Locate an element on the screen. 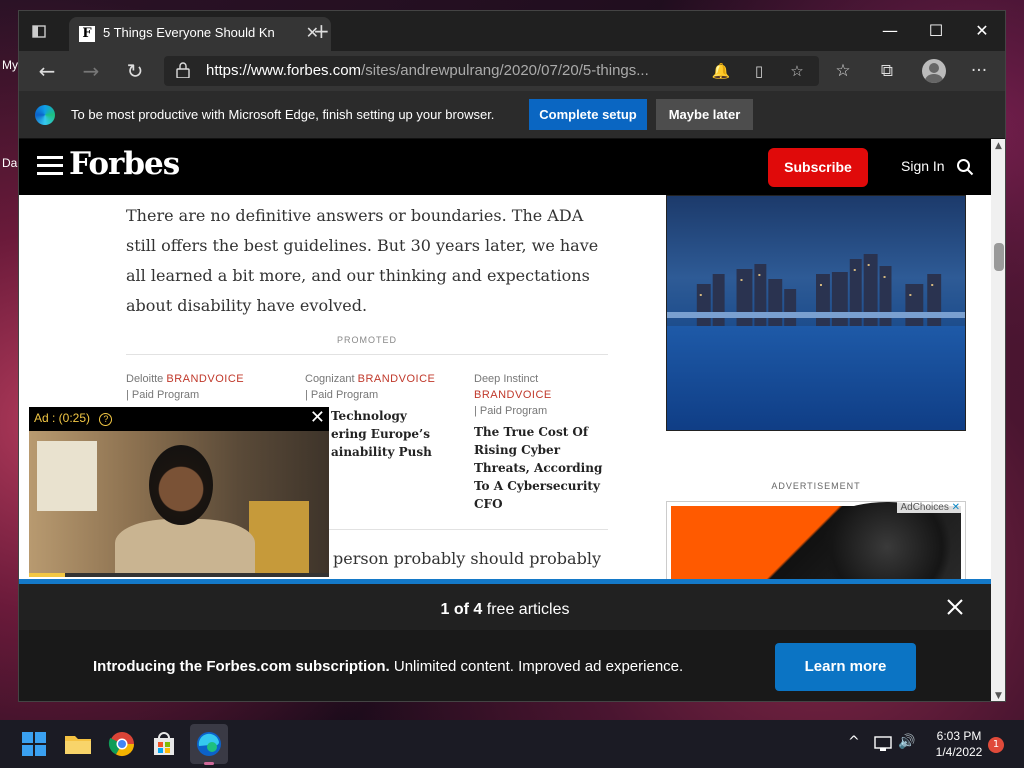 The width and height of the screenshot is (1024, 768). edge-logo-icon is located at coordinates (45, 115).